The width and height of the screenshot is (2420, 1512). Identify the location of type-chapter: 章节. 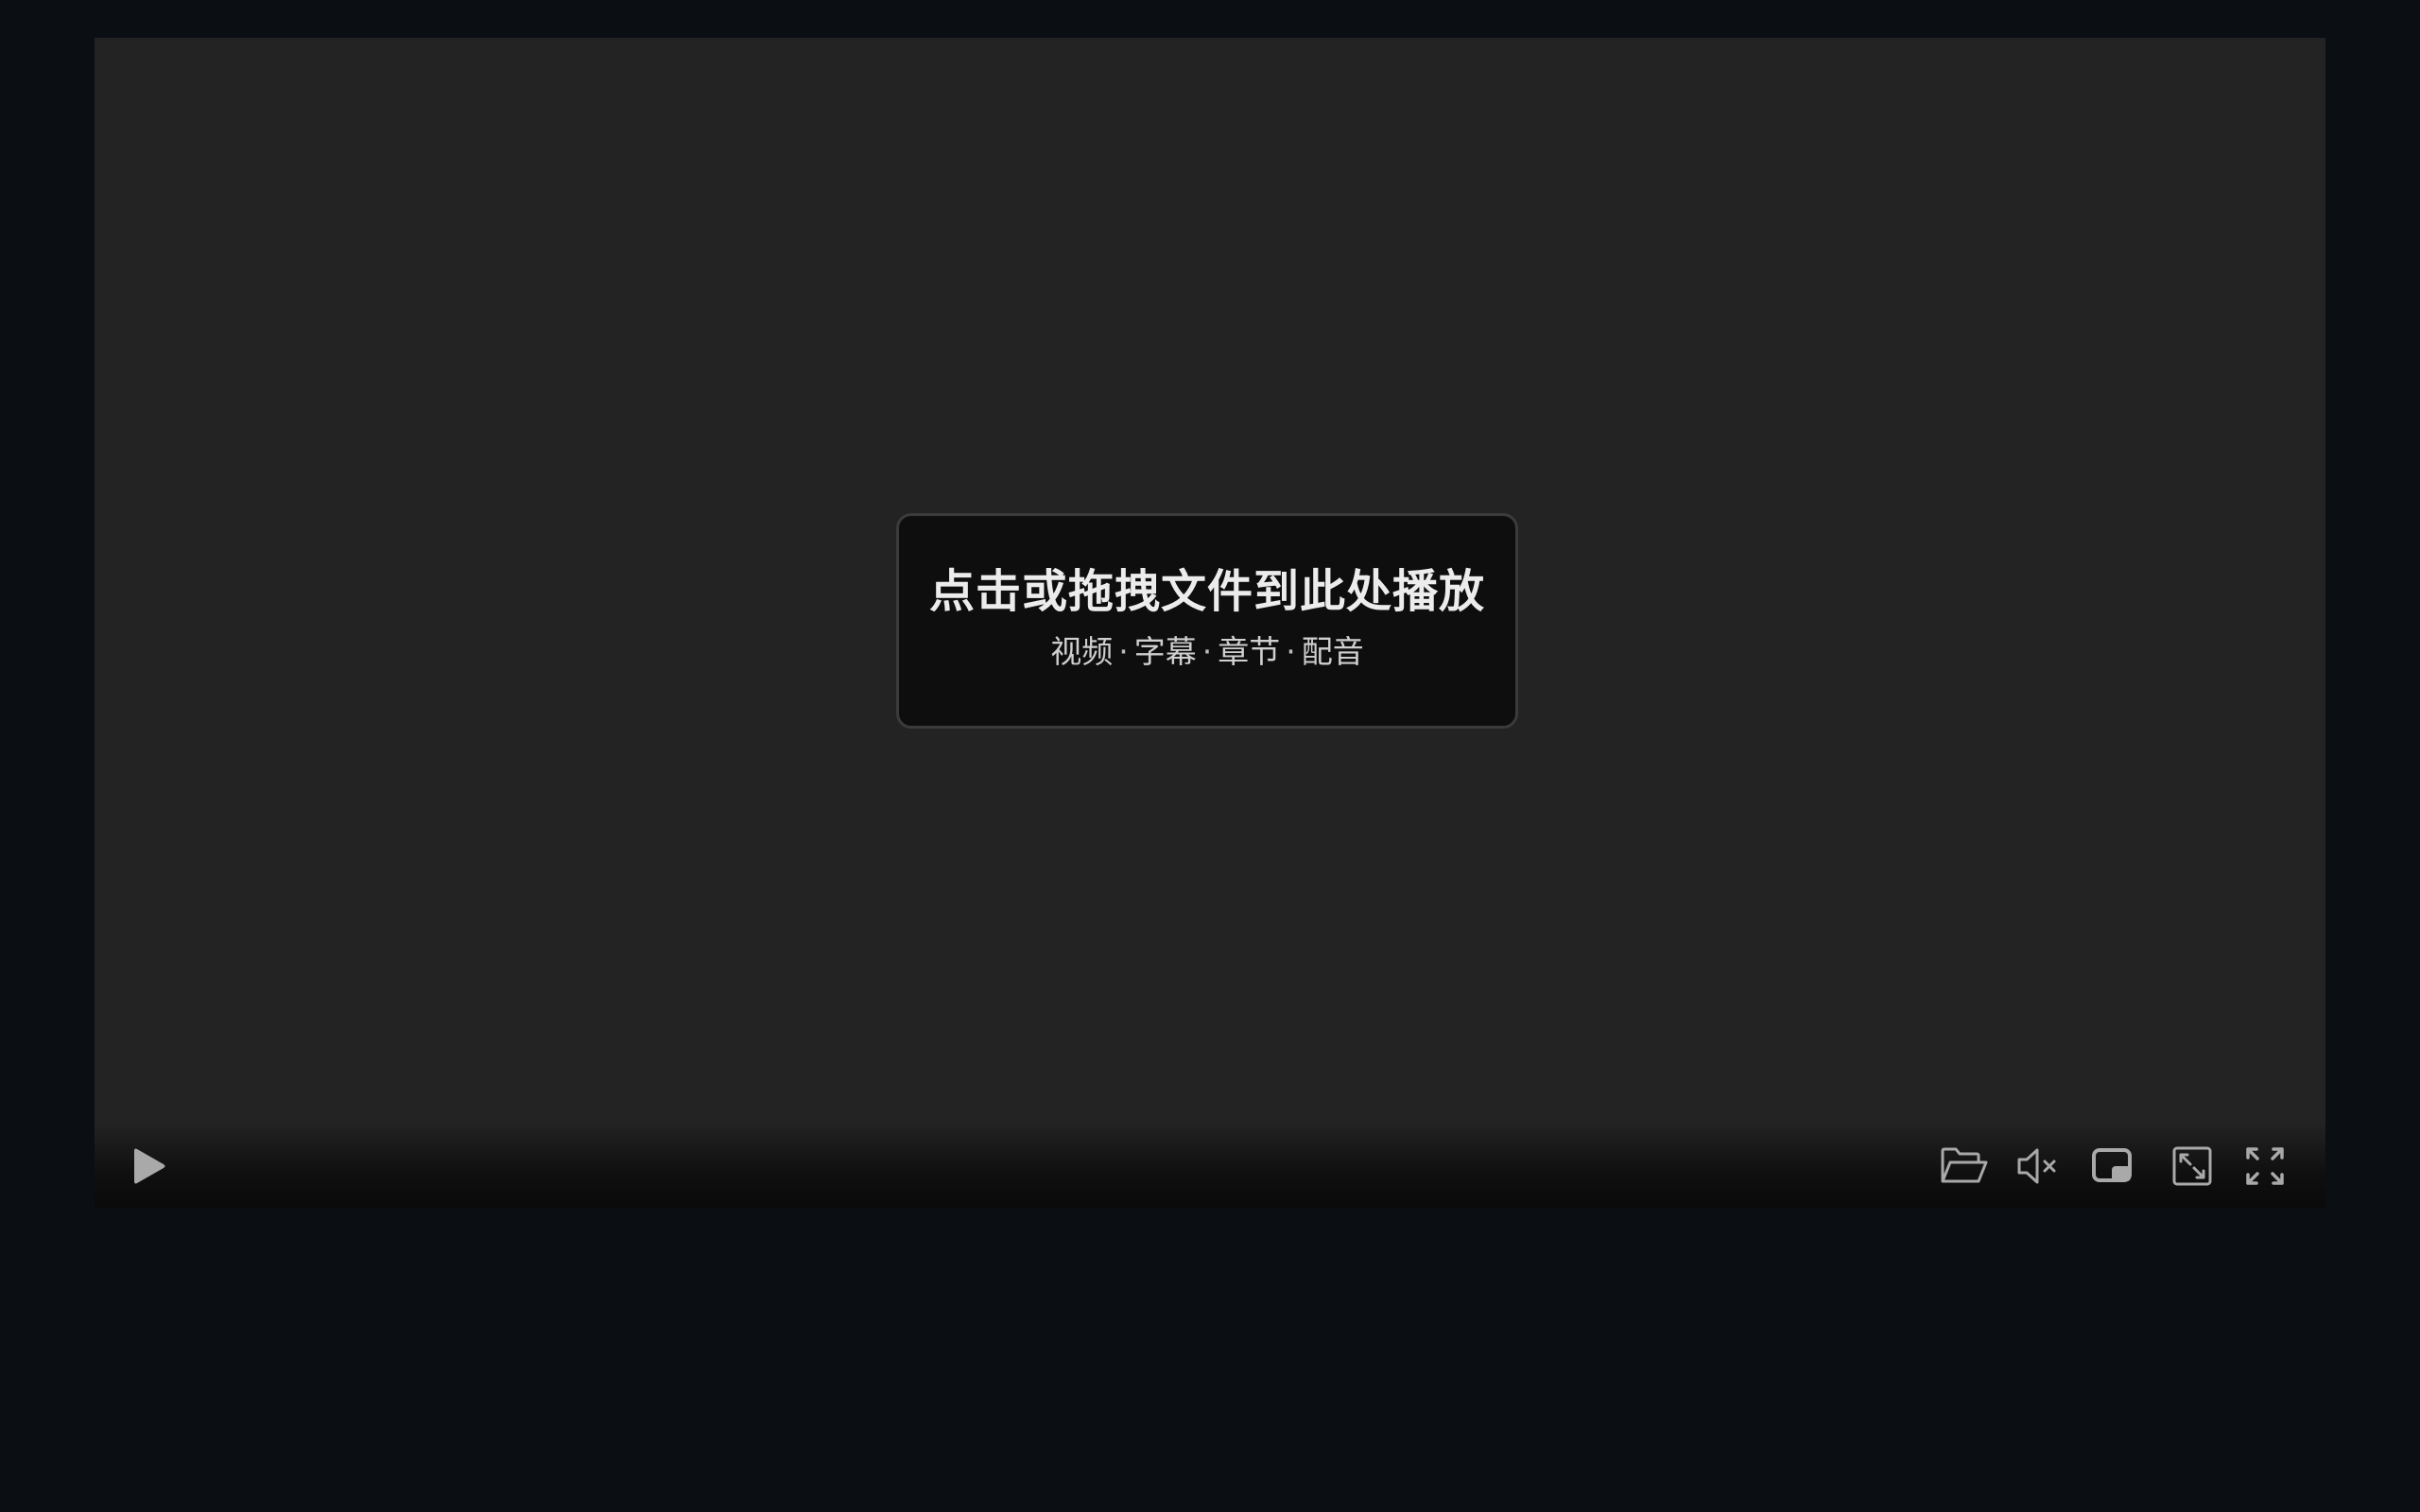
(1249, 651).